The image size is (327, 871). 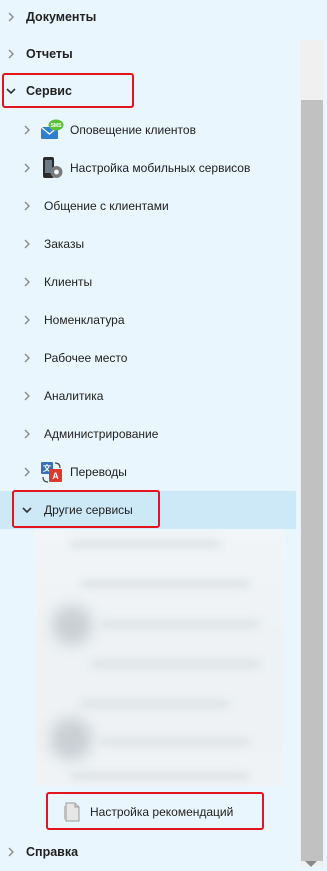 I want to click on tree-item-label: Заказы, so click(x=64, y=244).